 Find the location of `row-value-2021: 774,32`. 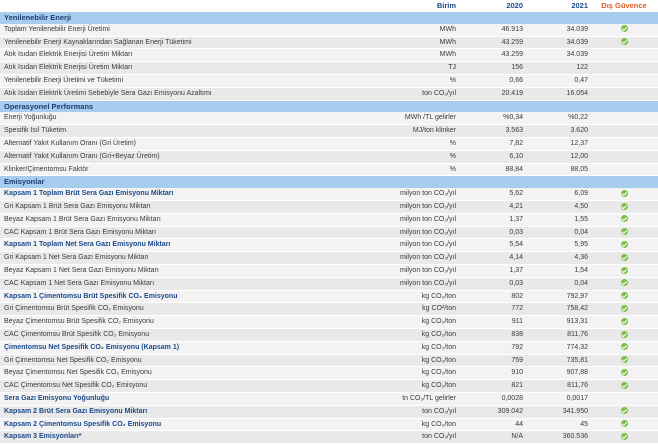

row-value-2021: 774,32 is located at coordinates (557, 348).